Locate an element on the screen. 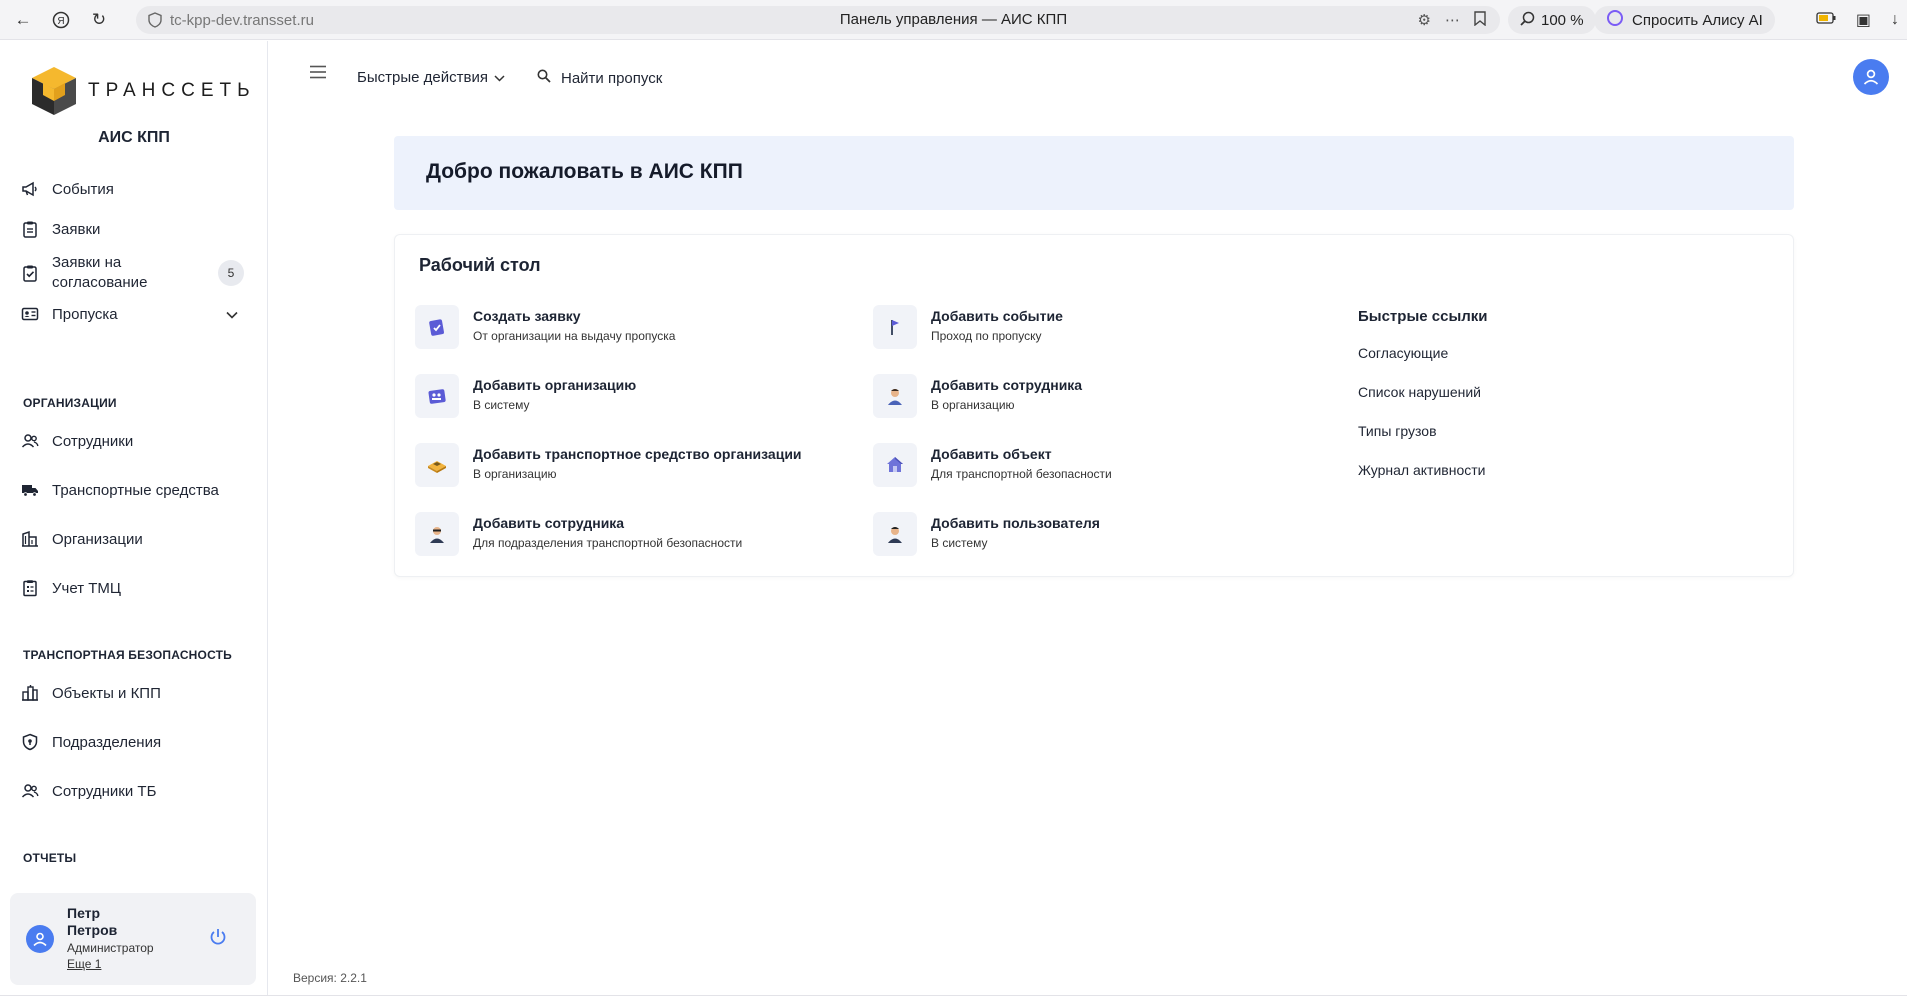  alice-icon is located at coordinates (1615, 20).